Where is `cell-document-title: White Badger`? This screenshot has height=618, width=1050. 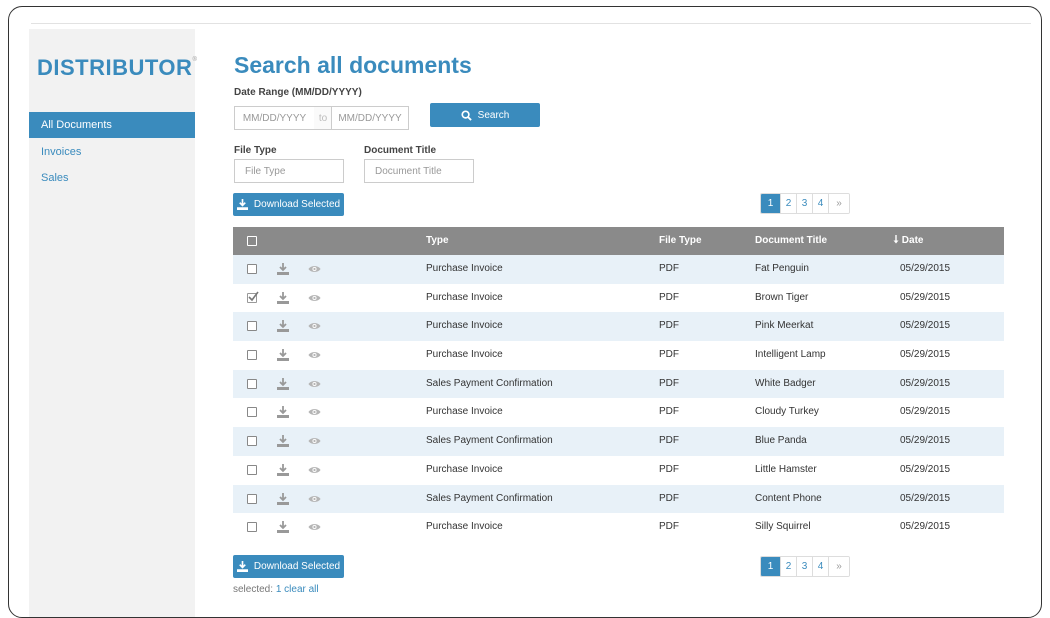 cell-document-title: White Badger is located at coordinates (785, 384).